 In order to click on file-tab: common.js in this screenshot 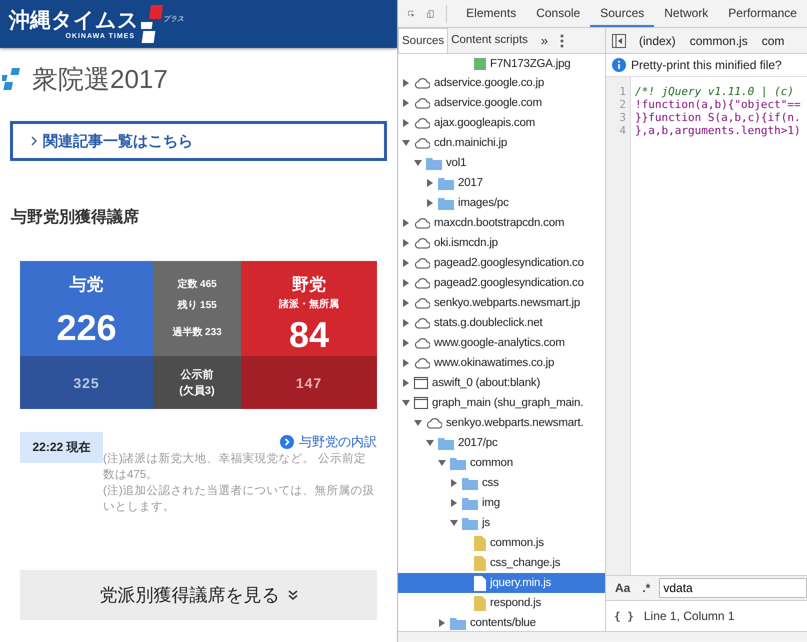, I will do `click(718, 41)`.